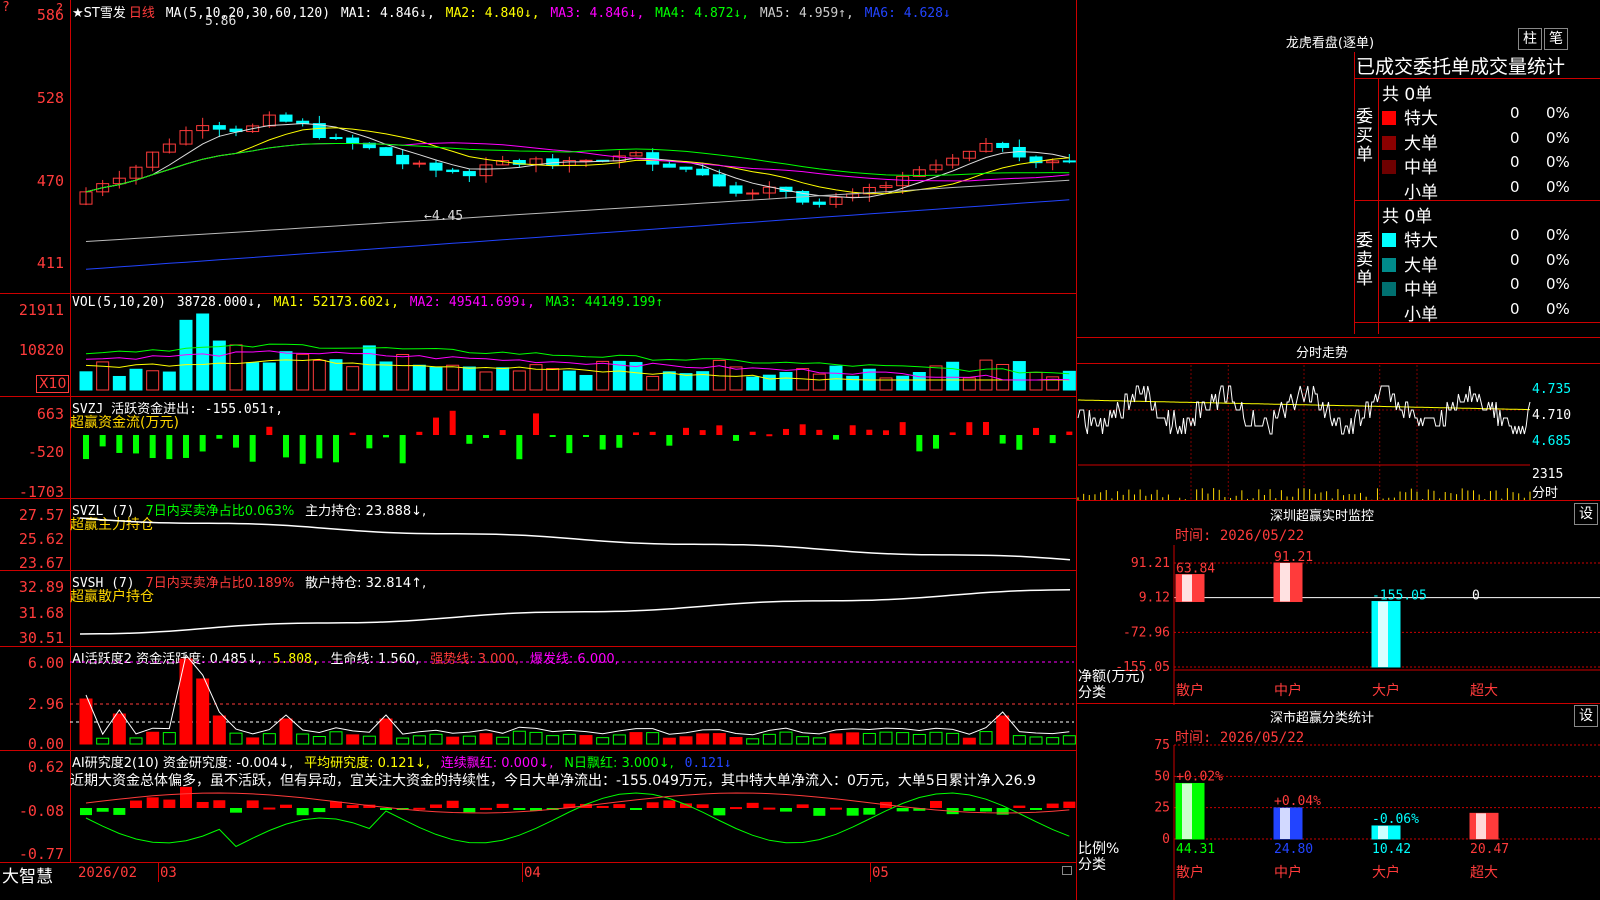 This screenshot has width=1600, height=900. What do you see at coordinates (1240, 738) in the screenshot?
I see `classify-time: 时间: 2026/05/22` at bounding box center [1240, 738].